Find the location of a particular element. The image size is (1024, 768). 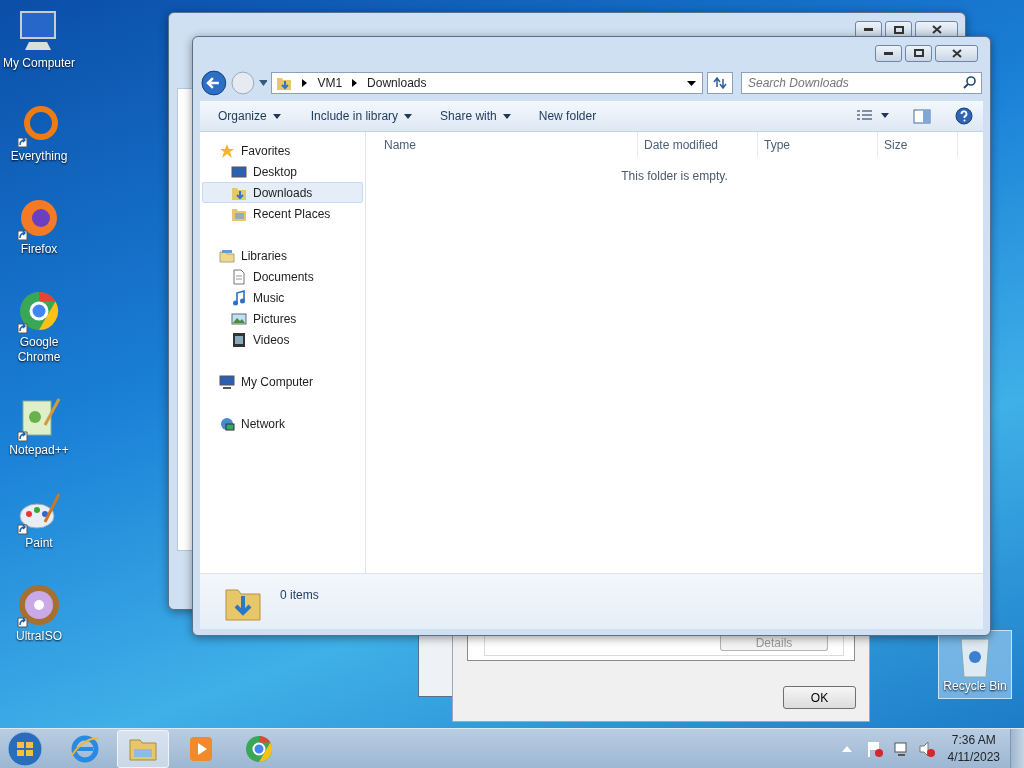

desktop-icon-label: Notepad++ is located at coordinates (39, 450).